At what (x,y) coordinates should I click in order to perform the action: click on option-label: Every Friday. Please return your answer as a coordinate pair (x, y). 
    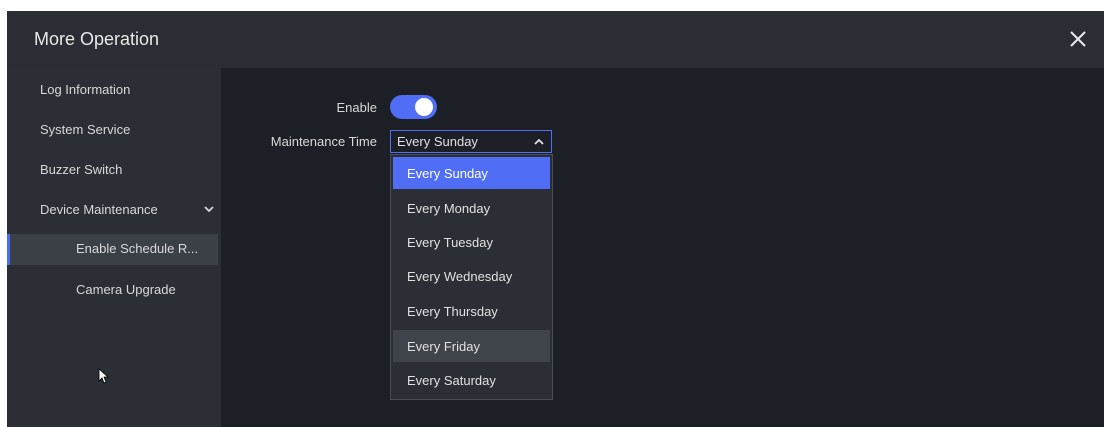
    Looking at the image, I should click on (443, 346).